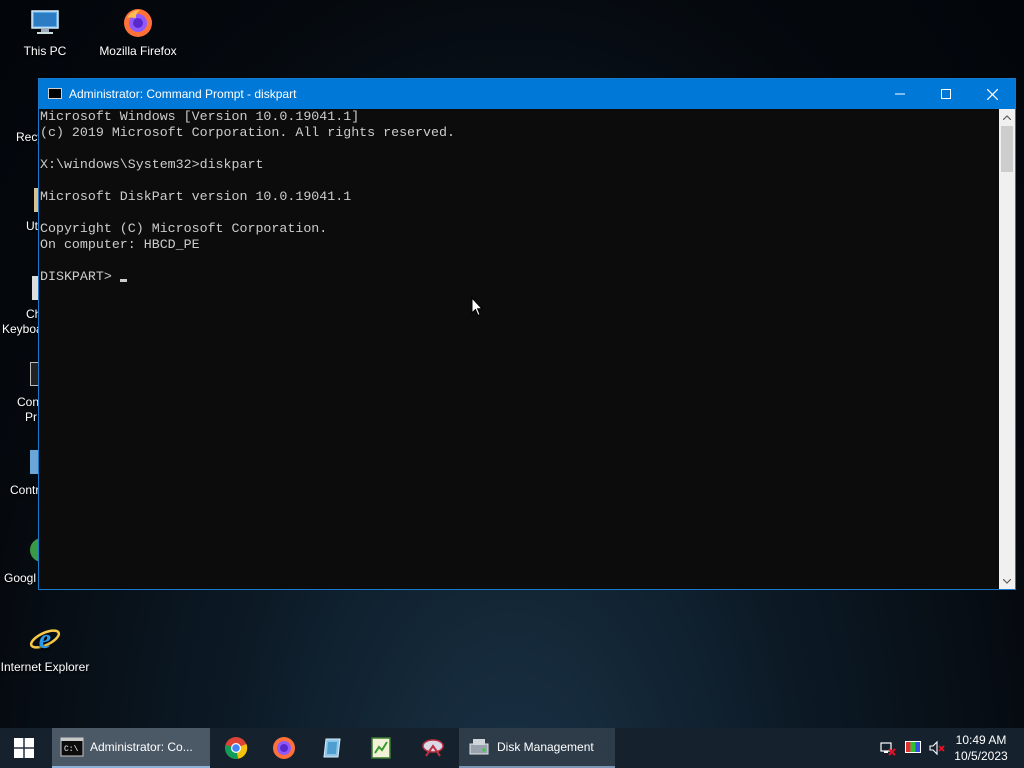  Describe the element at coordinates (519, 277) in the screenshot. I see `console-prompt-line: DISKPART>` at that location.